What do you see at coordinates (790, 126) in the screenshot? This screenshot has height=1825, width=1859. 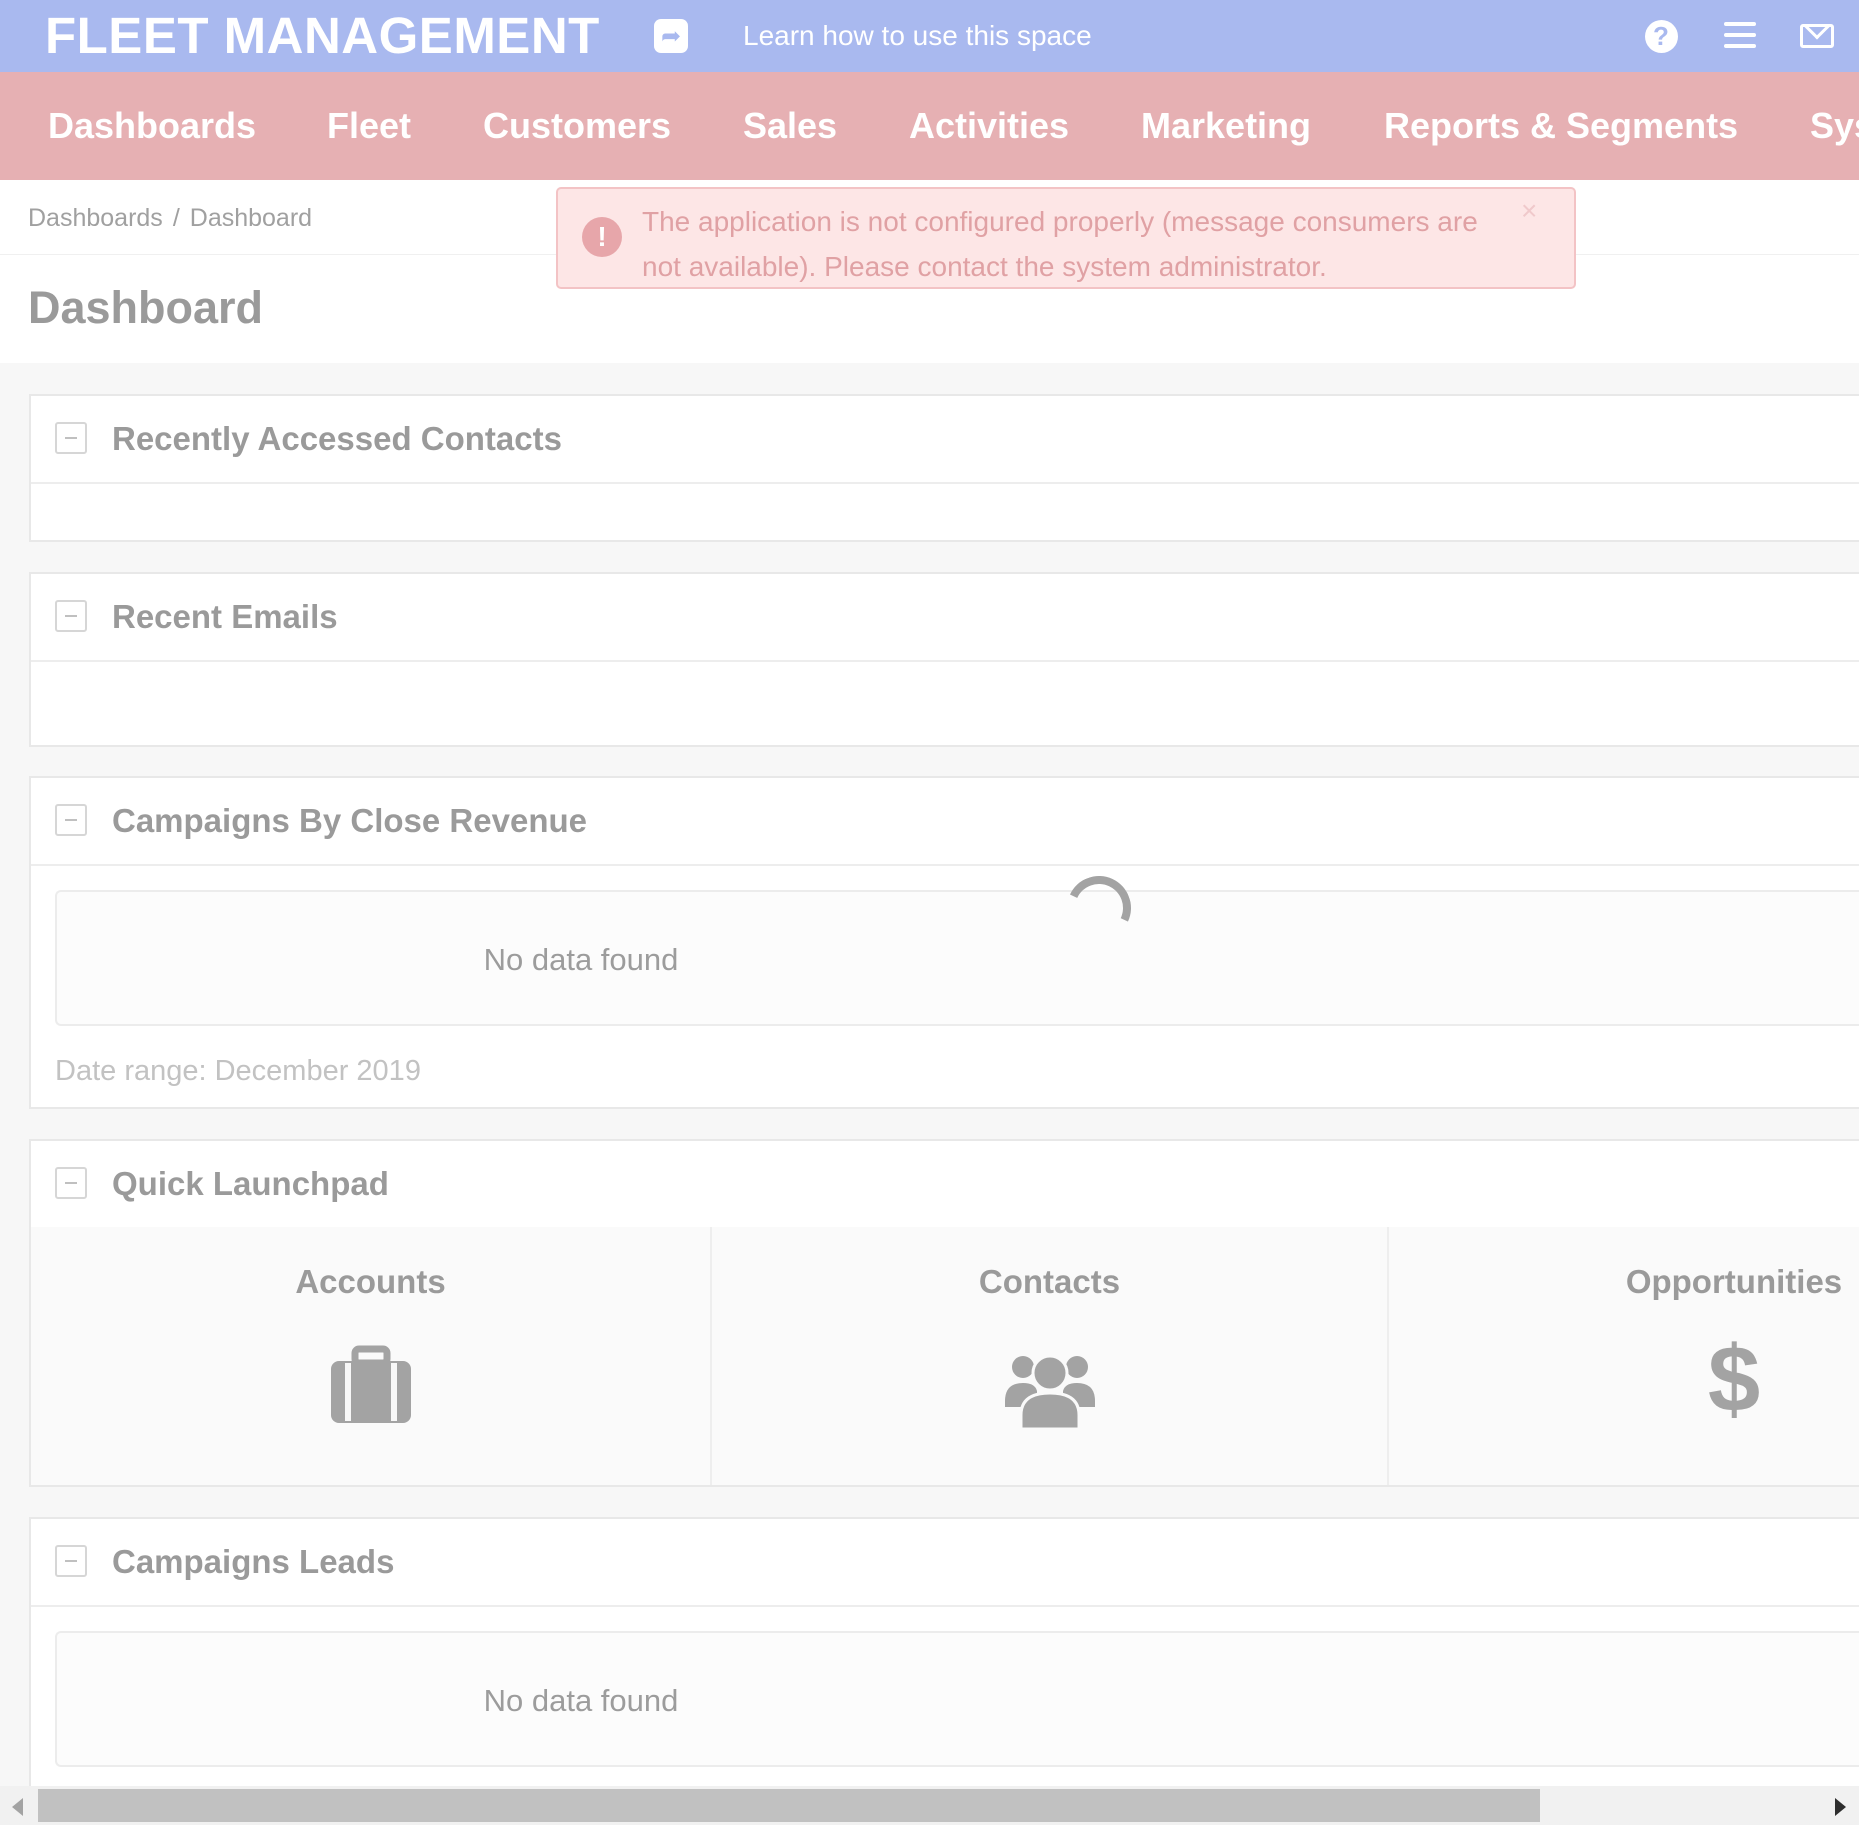 I see `nav-item-sales: Sales` at bounding box center [790, 126].